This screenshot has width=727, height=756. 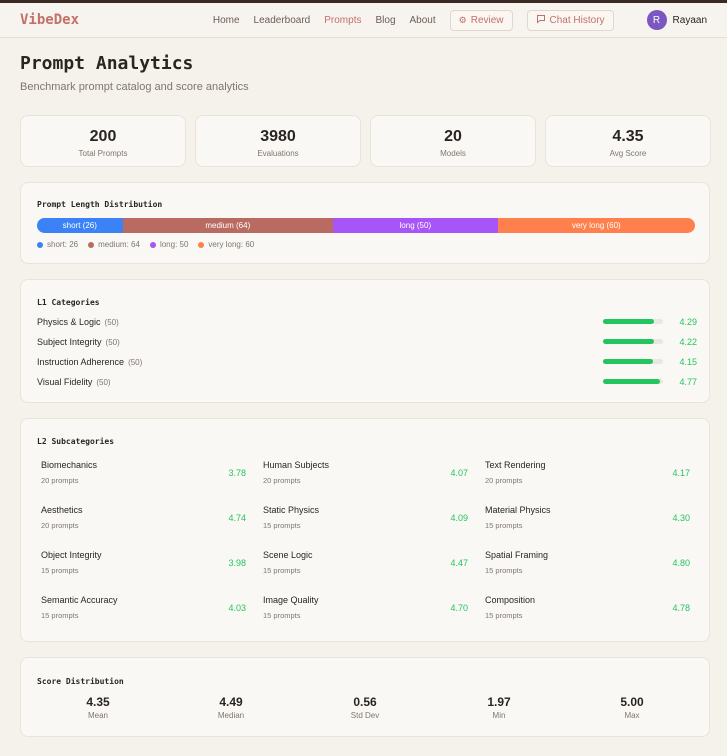 What do you see at coordinates (628, 361) in the screenshot?
I see `l1-score-fill` at bounding box center [628, 361].